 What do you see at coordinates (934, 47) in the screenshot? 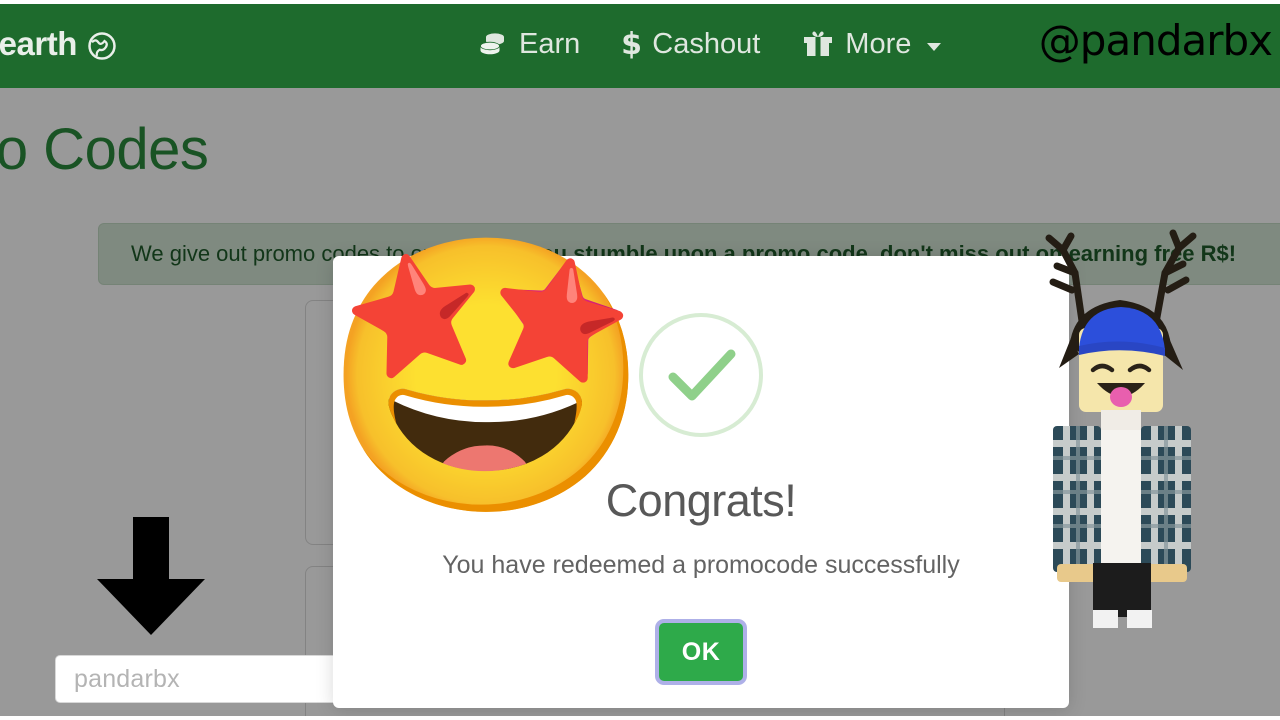
I see `chevron-down-icon` at bounding box center [934, 47].